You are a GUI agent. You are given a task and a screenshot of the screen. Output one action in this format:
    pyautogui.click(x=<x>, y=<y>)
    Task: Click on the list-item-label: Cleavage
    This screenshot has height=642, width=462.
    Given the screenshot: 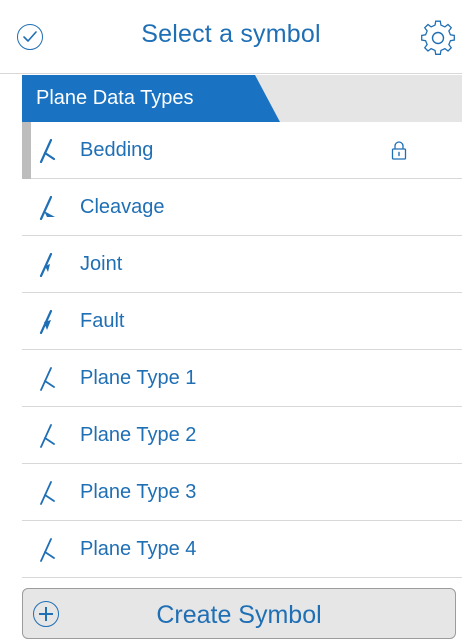 What is the action you would take?
    pyautogui.click(x=122, y=207)
    